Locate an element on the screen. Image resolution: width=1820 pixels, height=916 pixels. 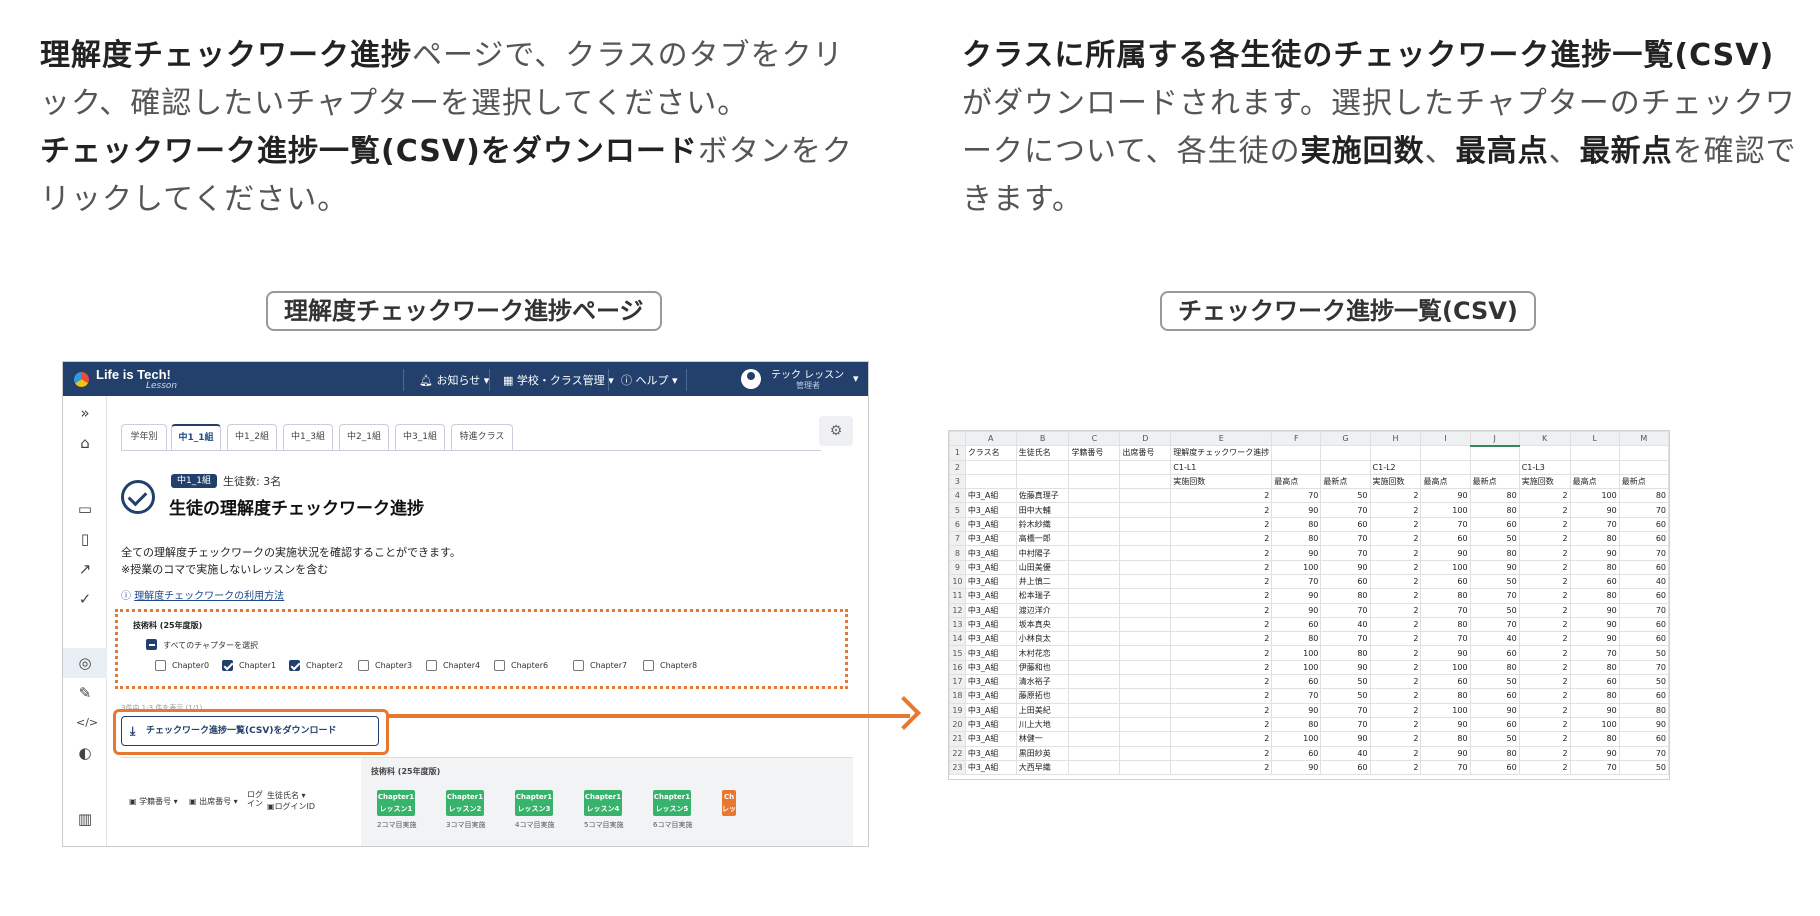
column-header: B is located at coordinates (1042, 439).